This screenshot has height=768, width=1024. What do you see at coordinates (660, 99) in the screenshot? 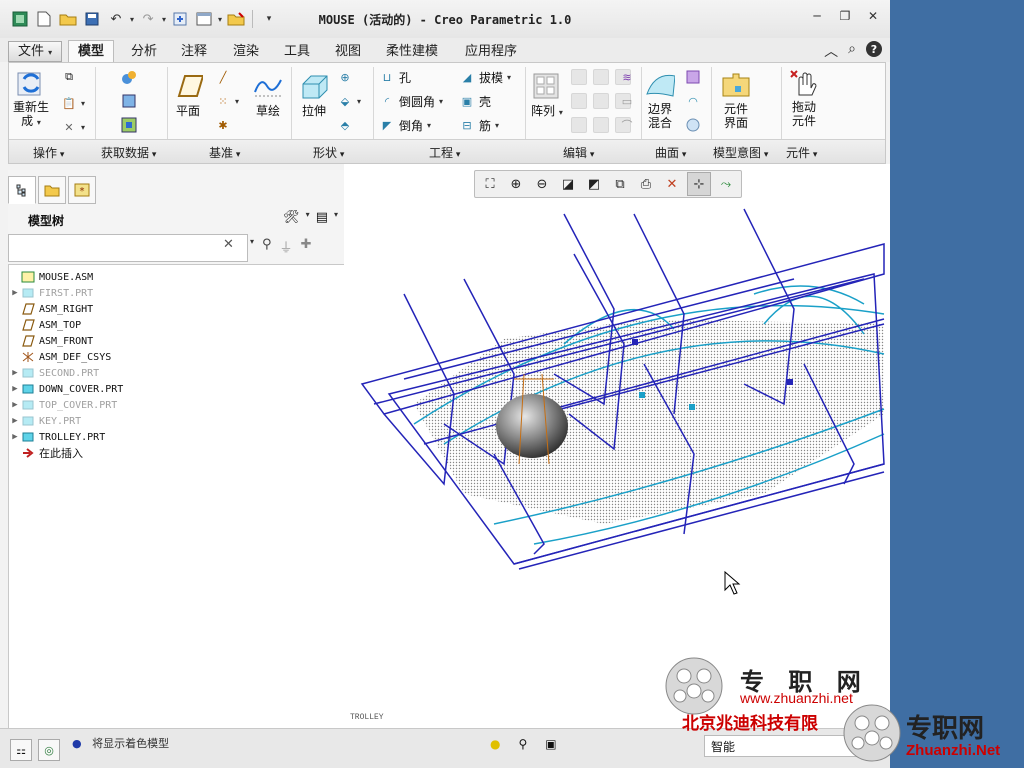
I see `boundary-blend-button: 边界 混合` at bounding box center [660, 99].